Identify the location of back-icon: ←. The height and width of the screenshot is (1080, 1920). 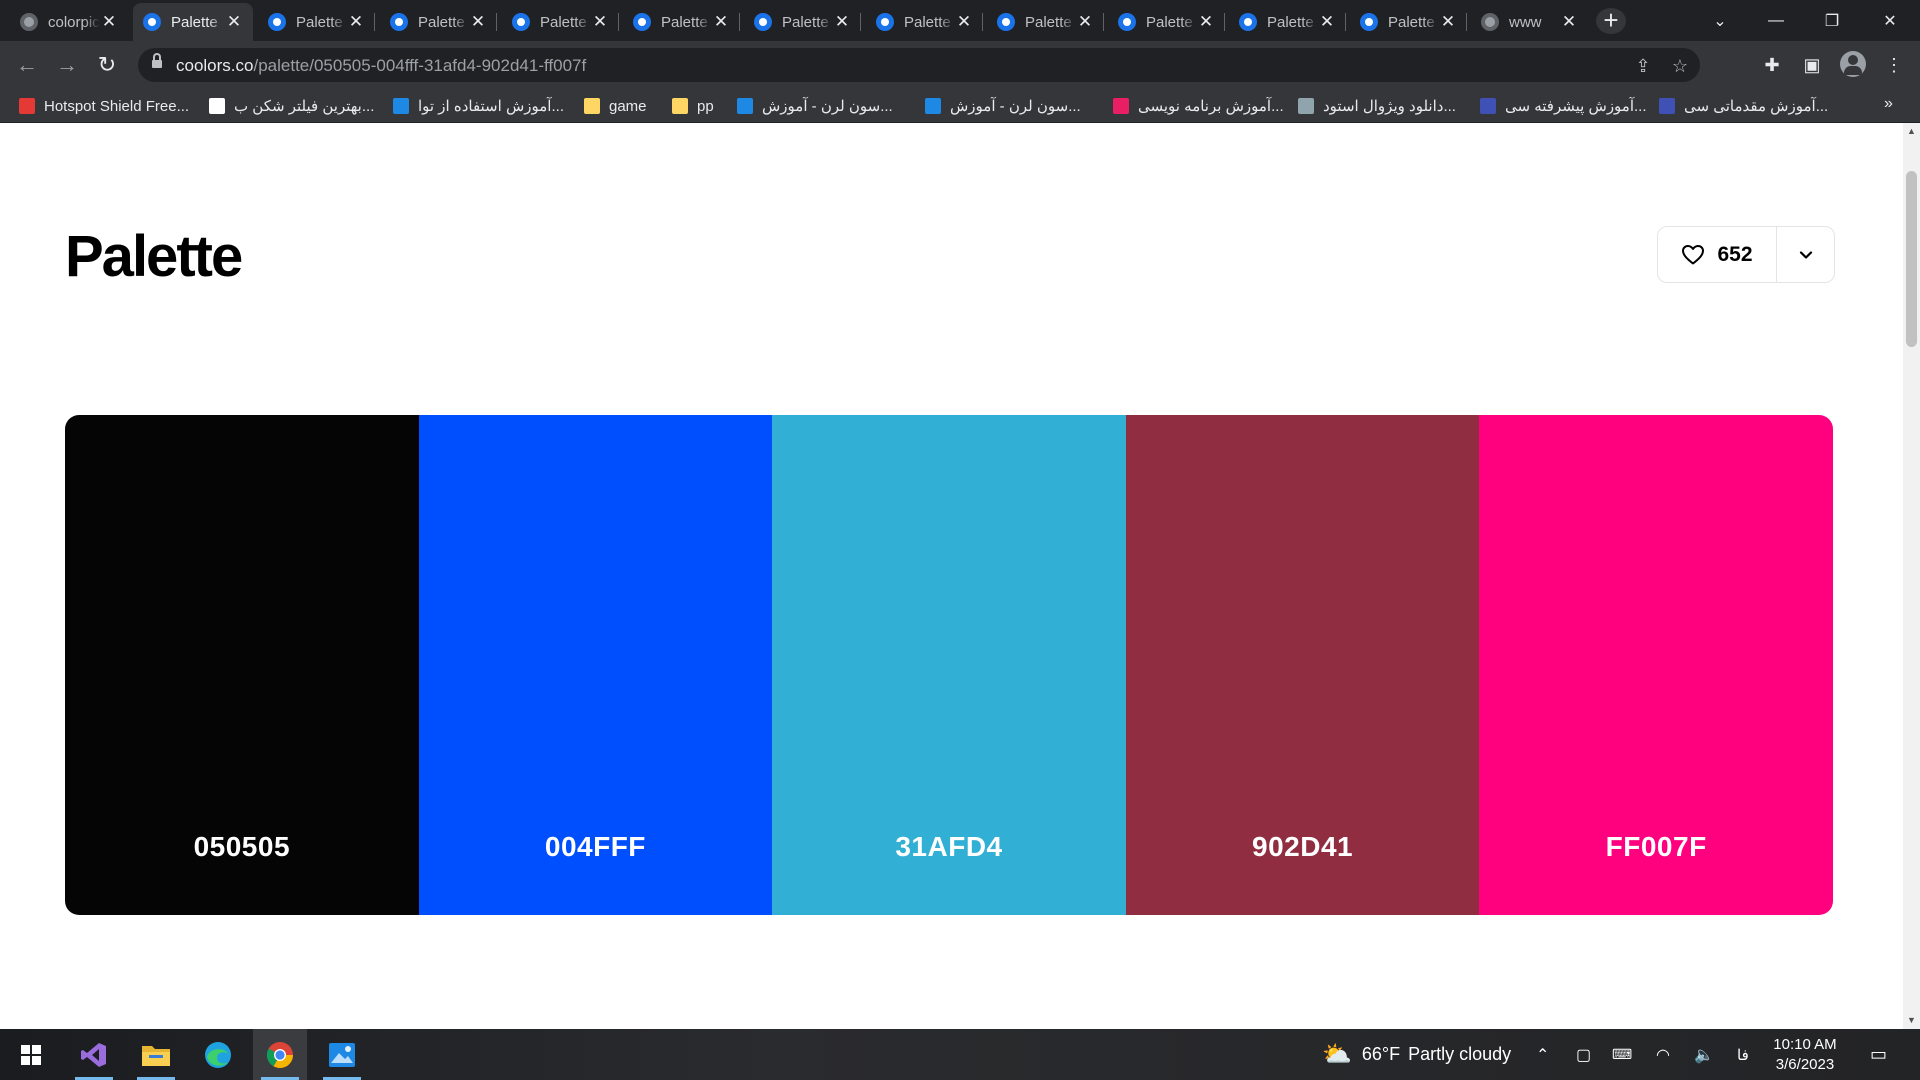
(27, 65).